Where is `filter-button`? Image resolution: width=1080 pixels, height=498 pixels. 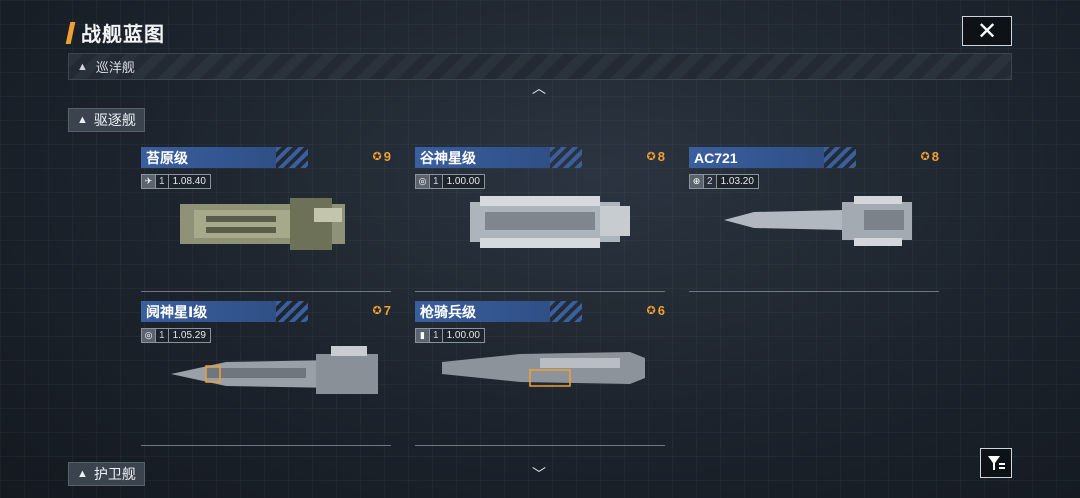 filter-button is located at coordinates (996, 463).